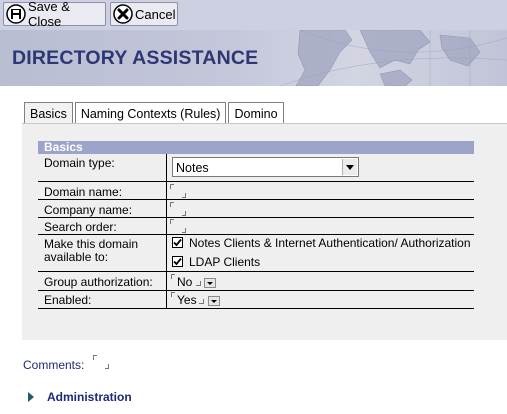  Describe the element at coordinates (253, 15) in the screenshot. I see `toolbar: Save & Close Cancel` at that location.